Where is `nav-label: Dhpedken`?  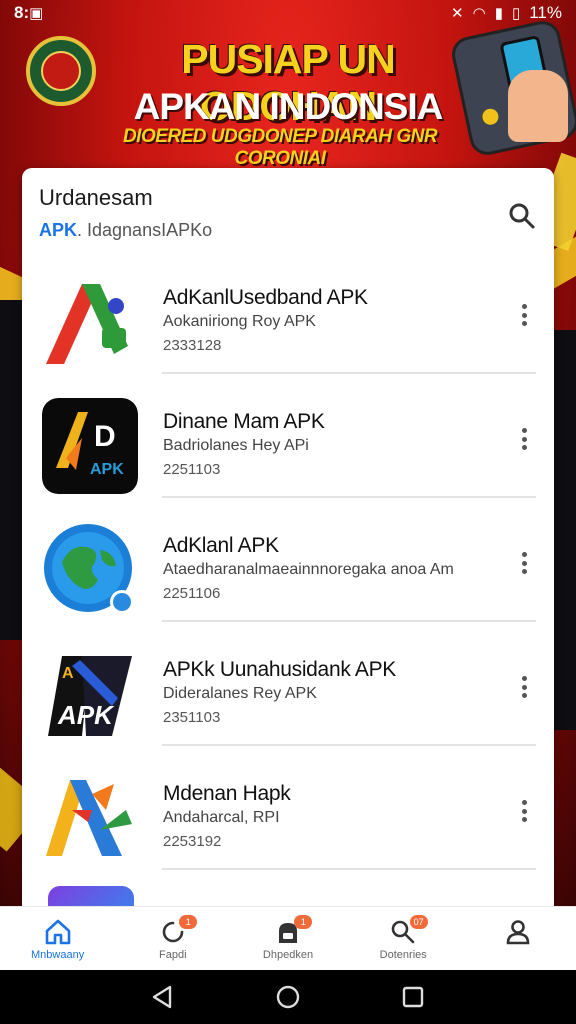 nav-label: Dhpedken is located at coordinates (288, 955).